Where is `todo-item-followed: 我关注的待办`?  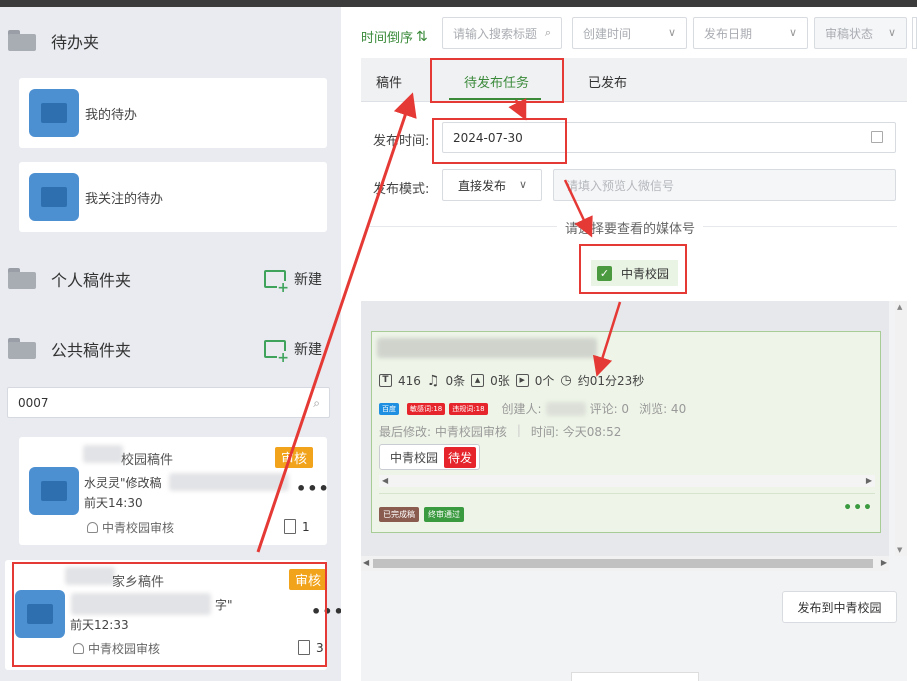 todo-item-followed: 我关注的待办 is located at coordinates (173, 197).